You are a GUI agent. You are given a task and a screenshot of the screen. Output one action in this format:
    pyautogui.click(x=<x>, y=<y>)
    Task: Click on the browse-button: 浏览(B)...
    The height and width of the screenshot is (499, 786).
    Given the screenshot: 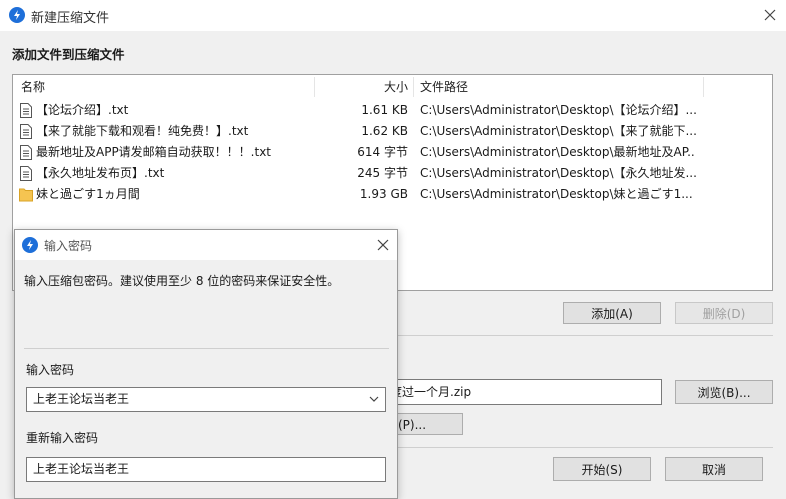 What is the action you would take?
    pyautogui.click(x=724, y=392)
    